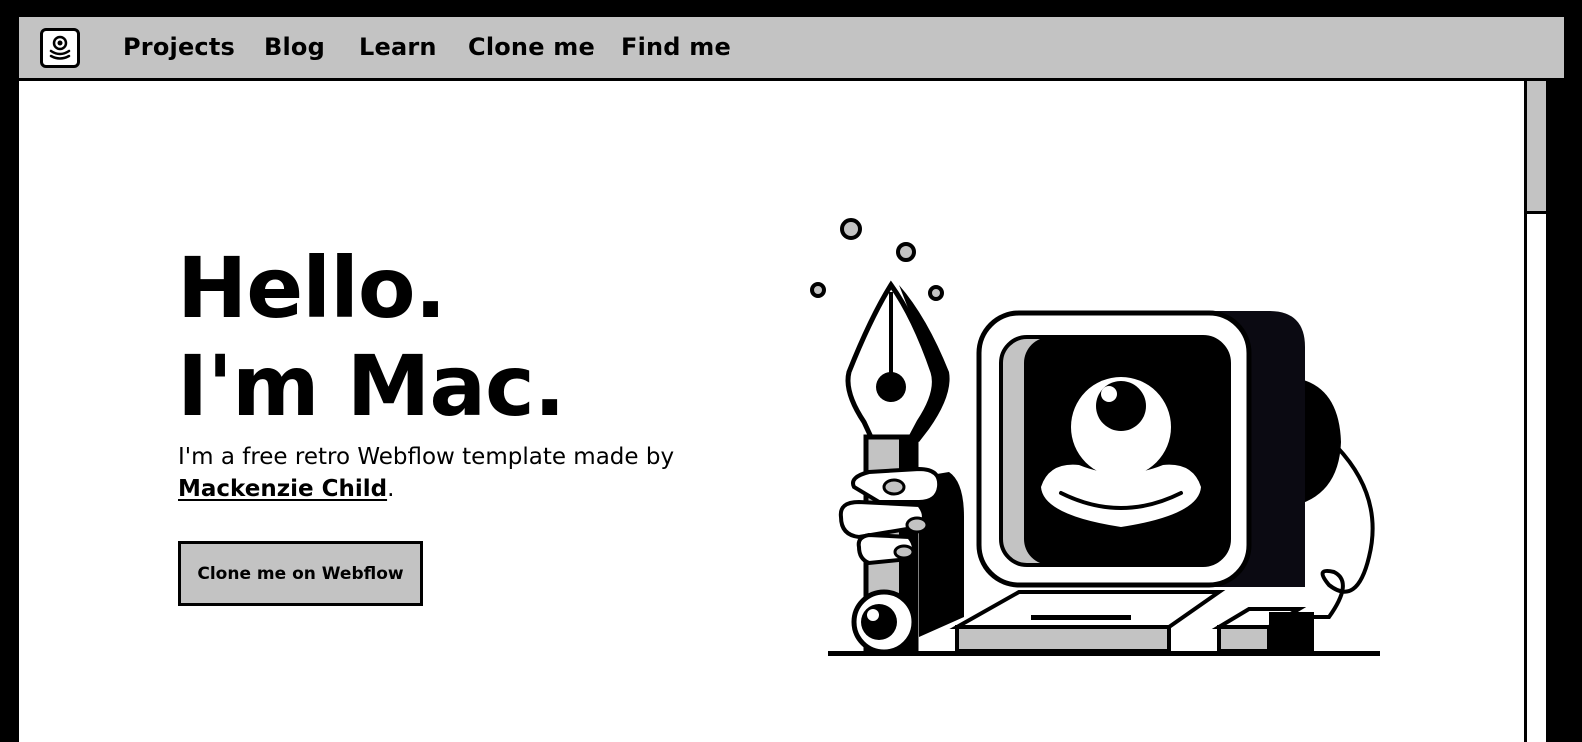 This screenshot has width=1582, height=742. What do you see at coordinates (391, 489) in the screenshot?
I see `hero-subtitle-end: .` at bounding box center [391, 489].